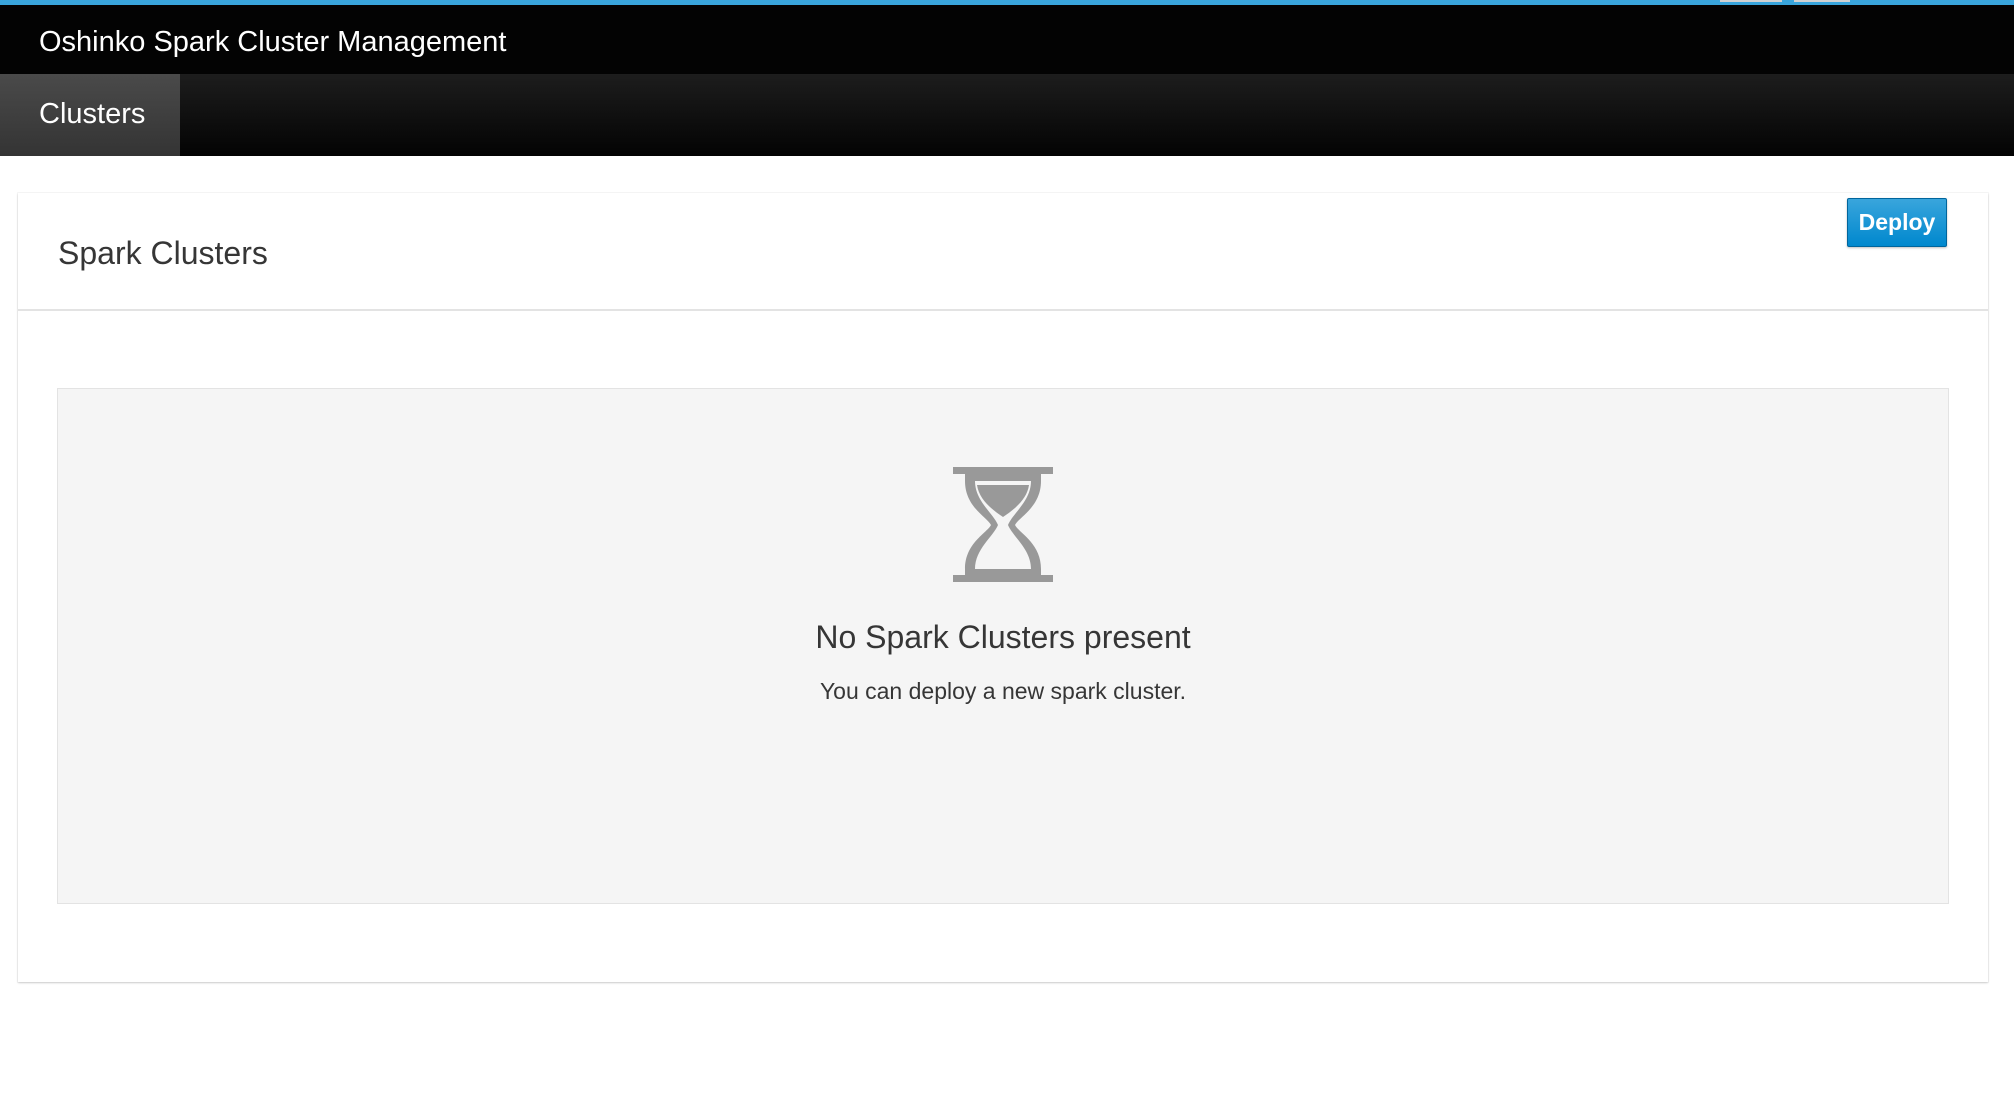 This screenshot has height=1096, width=2014. Describe the element at coordinates (1003, 252) in the screenshot. I see `card-header: Spark Clusters Deploy` at that location.